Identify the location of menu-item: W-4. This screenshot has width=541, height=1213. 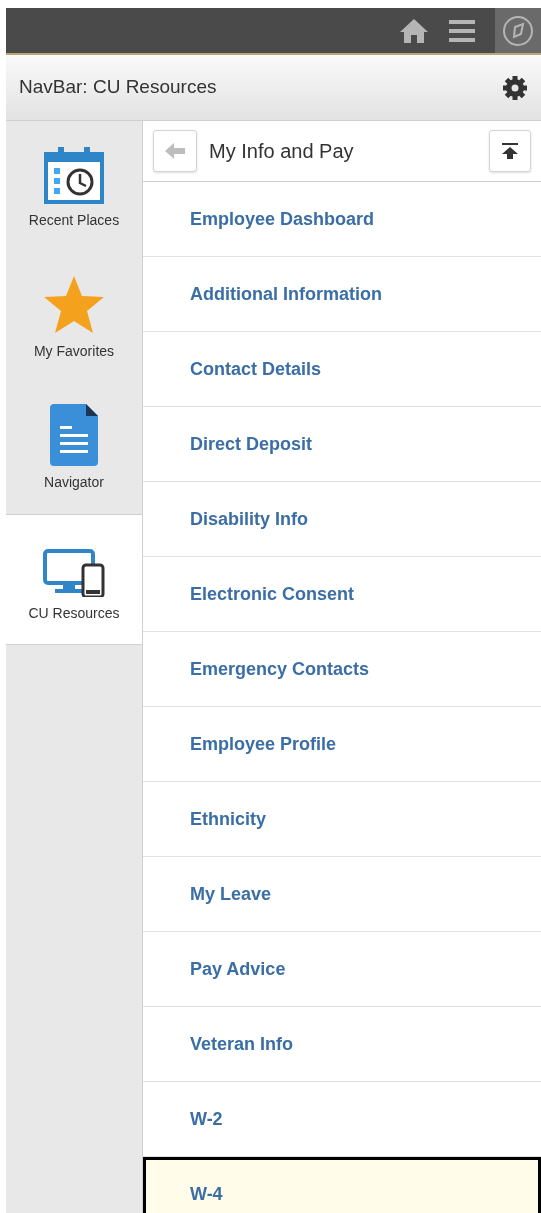
(342, 1185).